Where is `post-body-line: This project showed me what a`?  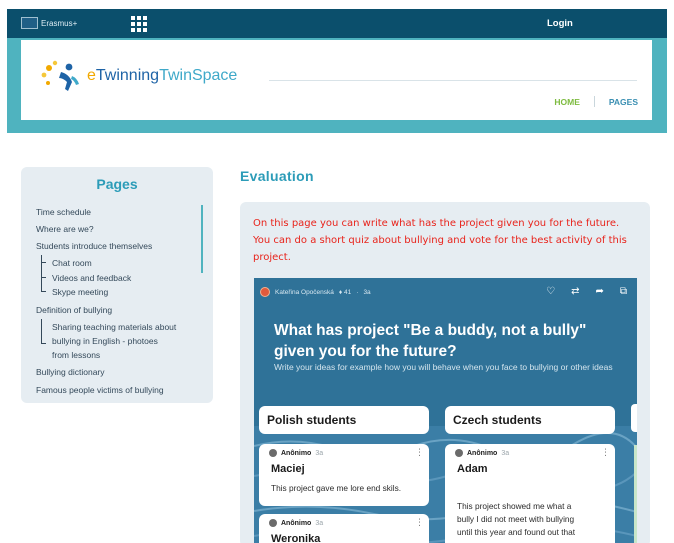 post-body-line: This project showed me what a is located at coordinates (514, 506).